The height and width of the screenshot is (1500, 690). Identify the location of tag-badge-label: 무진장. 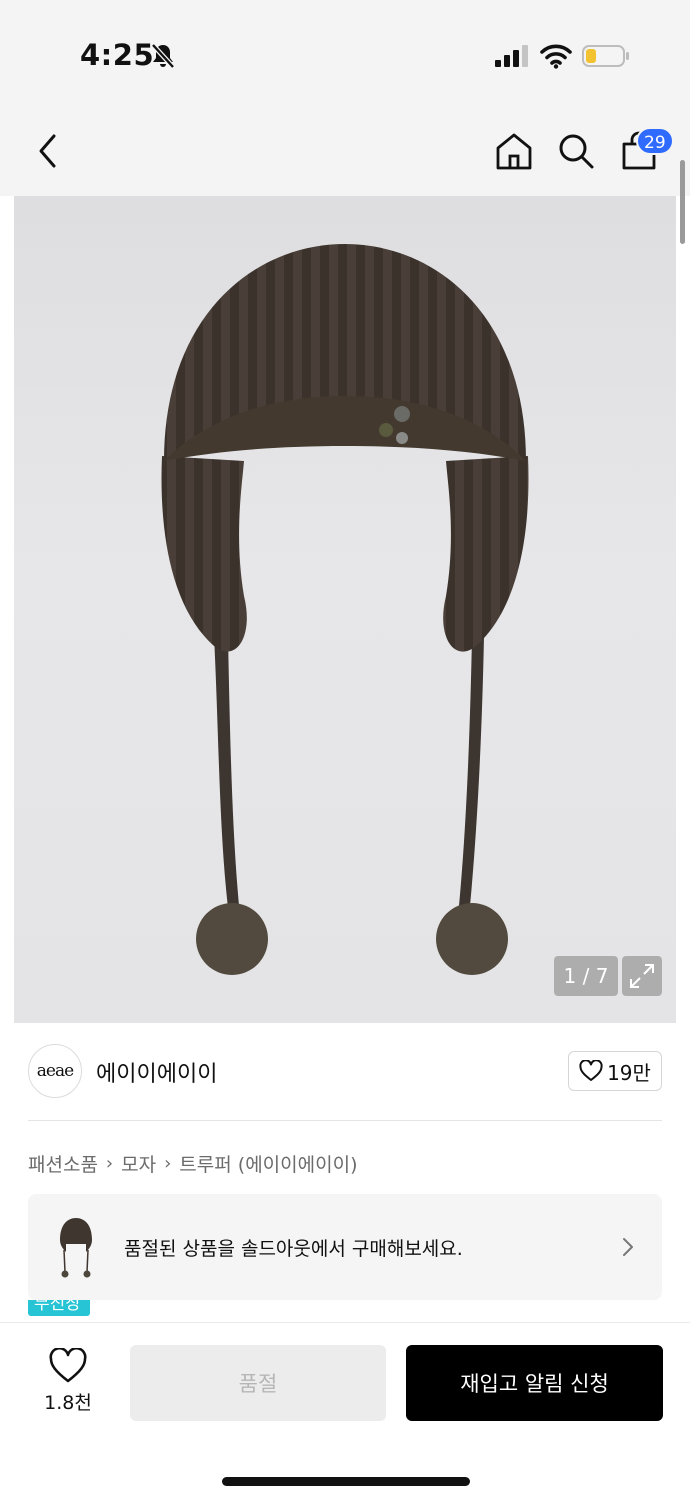
(57, 1307).